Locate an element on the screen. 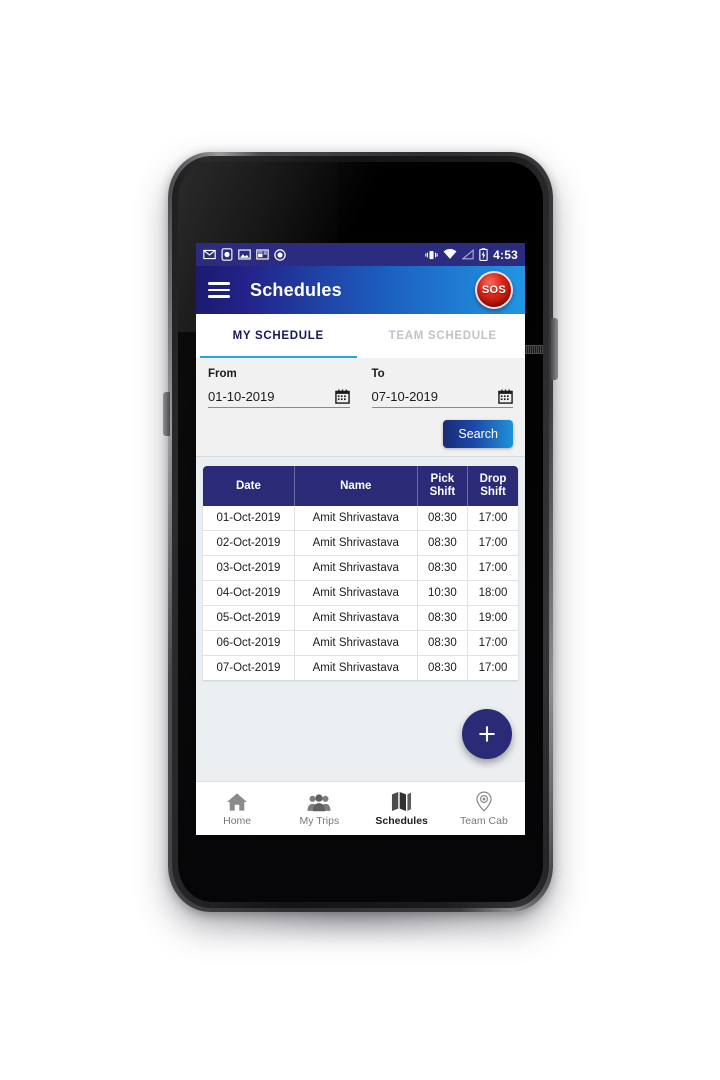  people-icon is located at coordinates (319, 801).